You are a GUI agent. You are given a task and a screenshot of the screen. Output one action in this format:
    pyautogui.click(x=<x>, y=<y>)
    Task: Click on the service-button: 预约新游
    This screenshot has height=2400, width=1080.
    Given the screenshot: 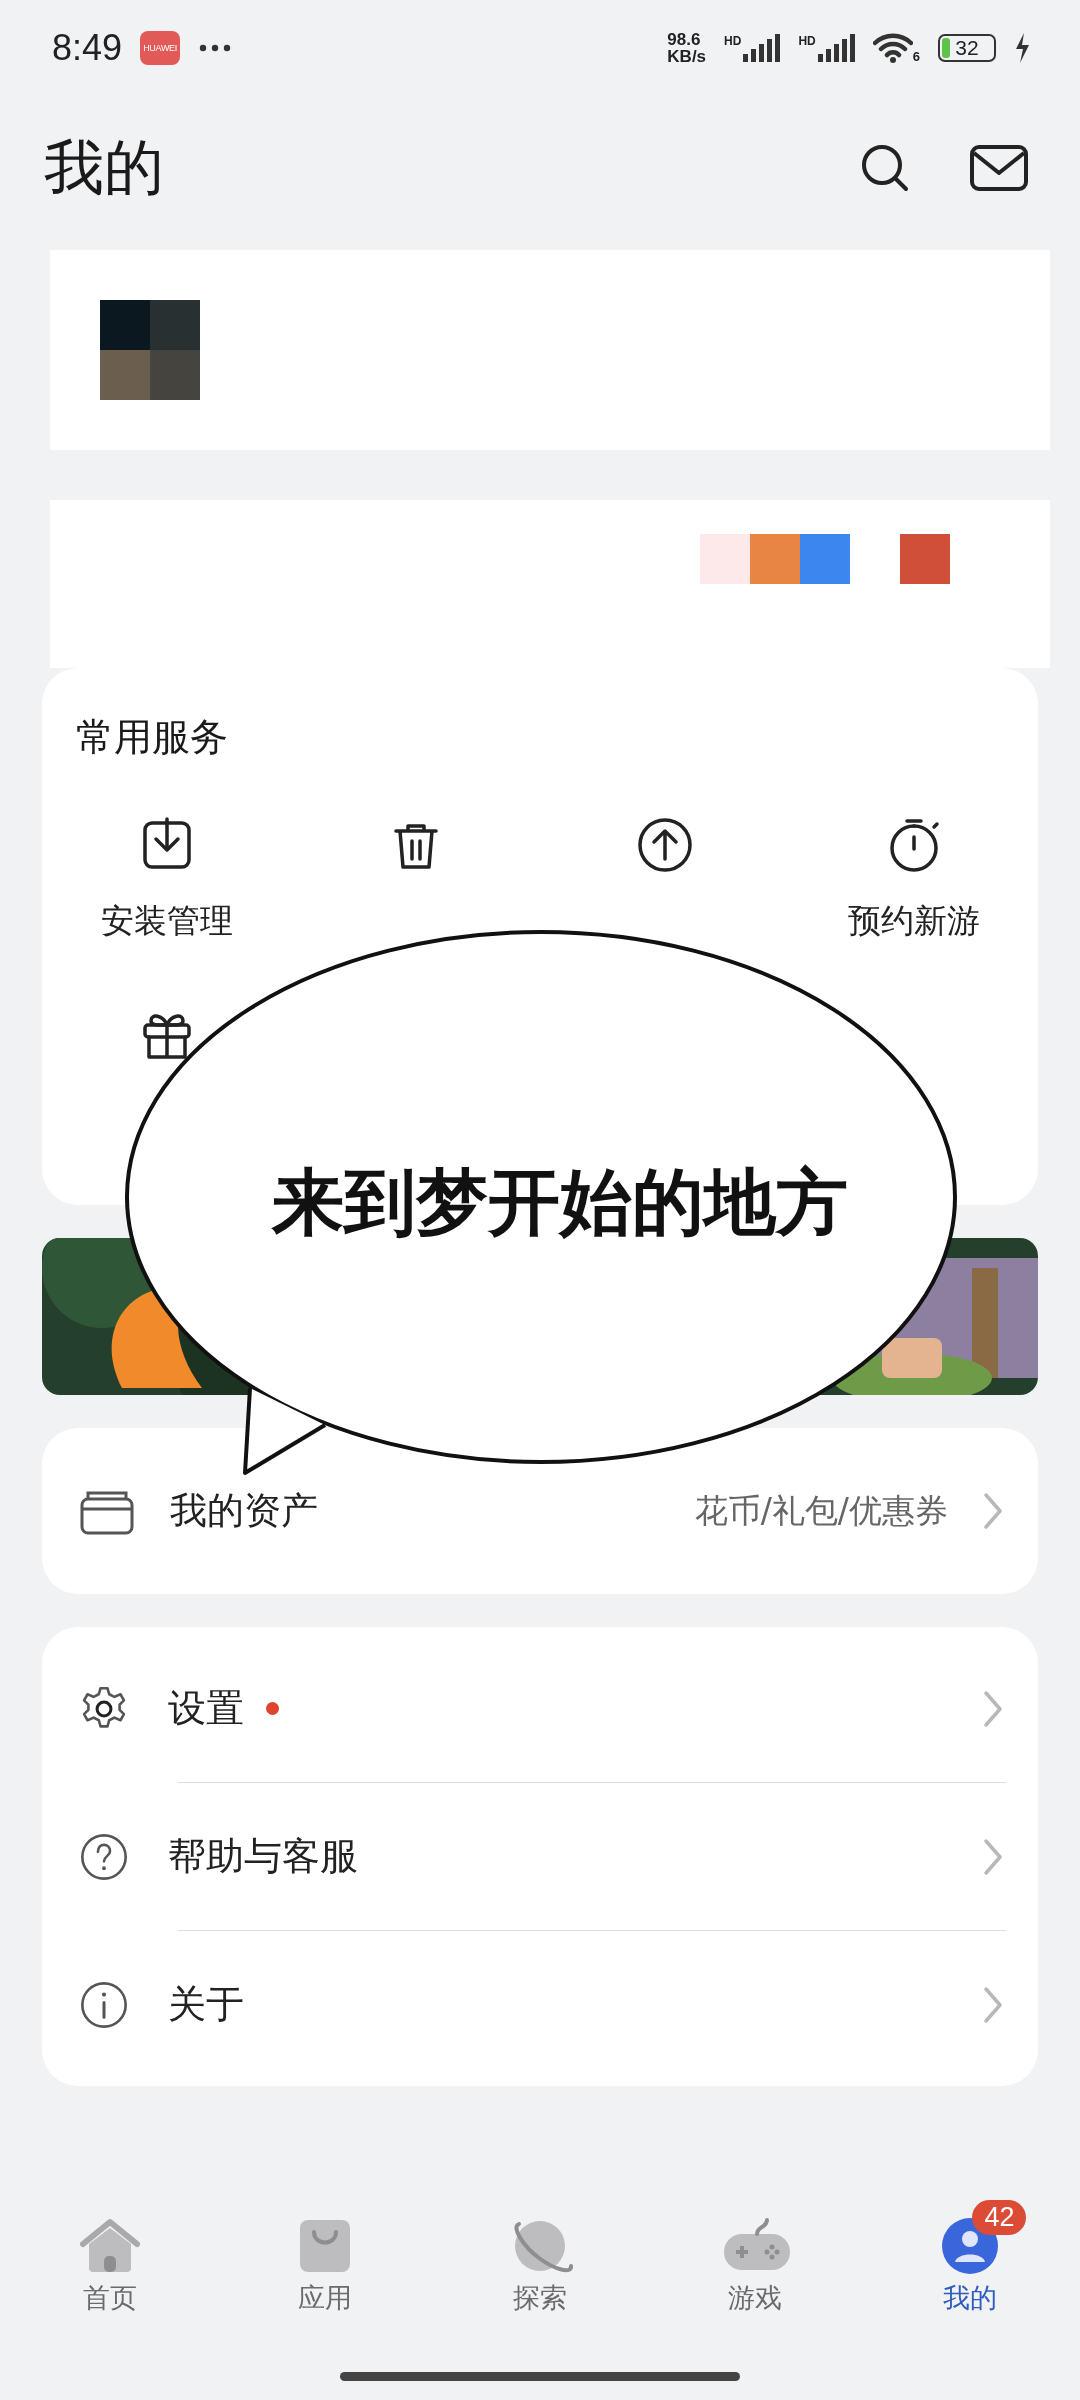 What is the action you would take?
    pyautogui.click(x=913, y=879)
    